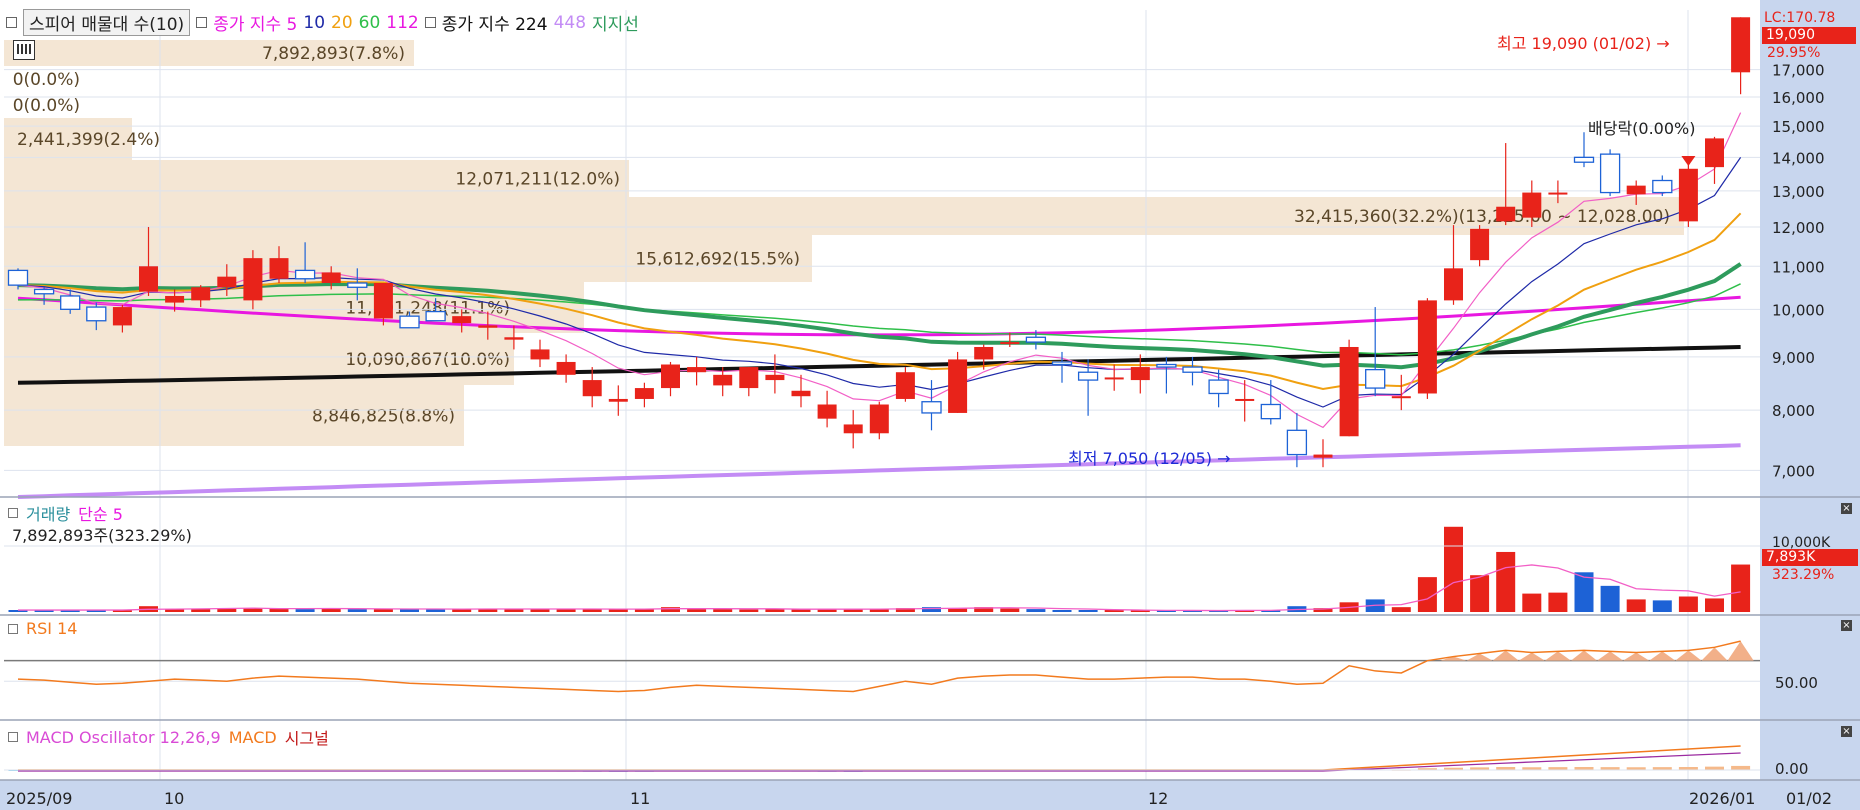 This screenshot has height=810, width=1860. What do you see at coordinates (1798, 71) in the screenshot?
I see `price-tick-label: 17,000` at bounding box center [1798, 71].